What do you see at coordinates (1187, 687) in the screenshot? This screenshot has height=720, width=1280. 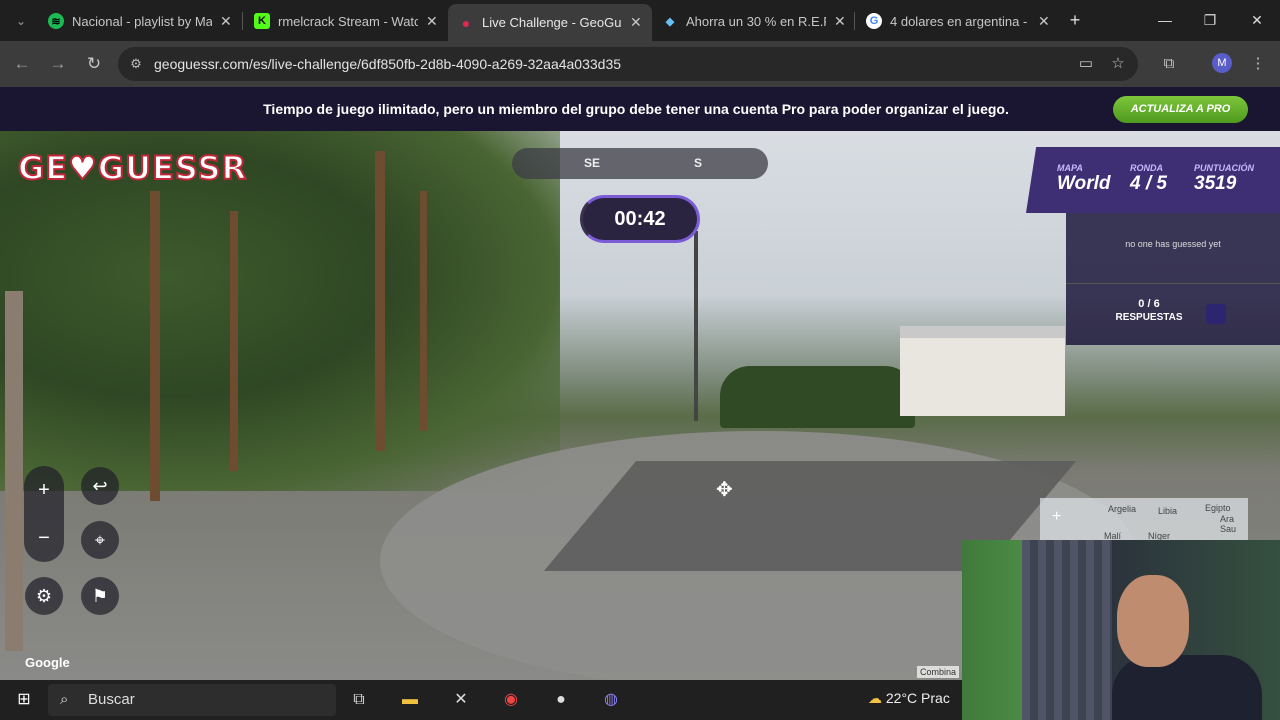 I see `streamer-body` at bounding box center [1187, 687].